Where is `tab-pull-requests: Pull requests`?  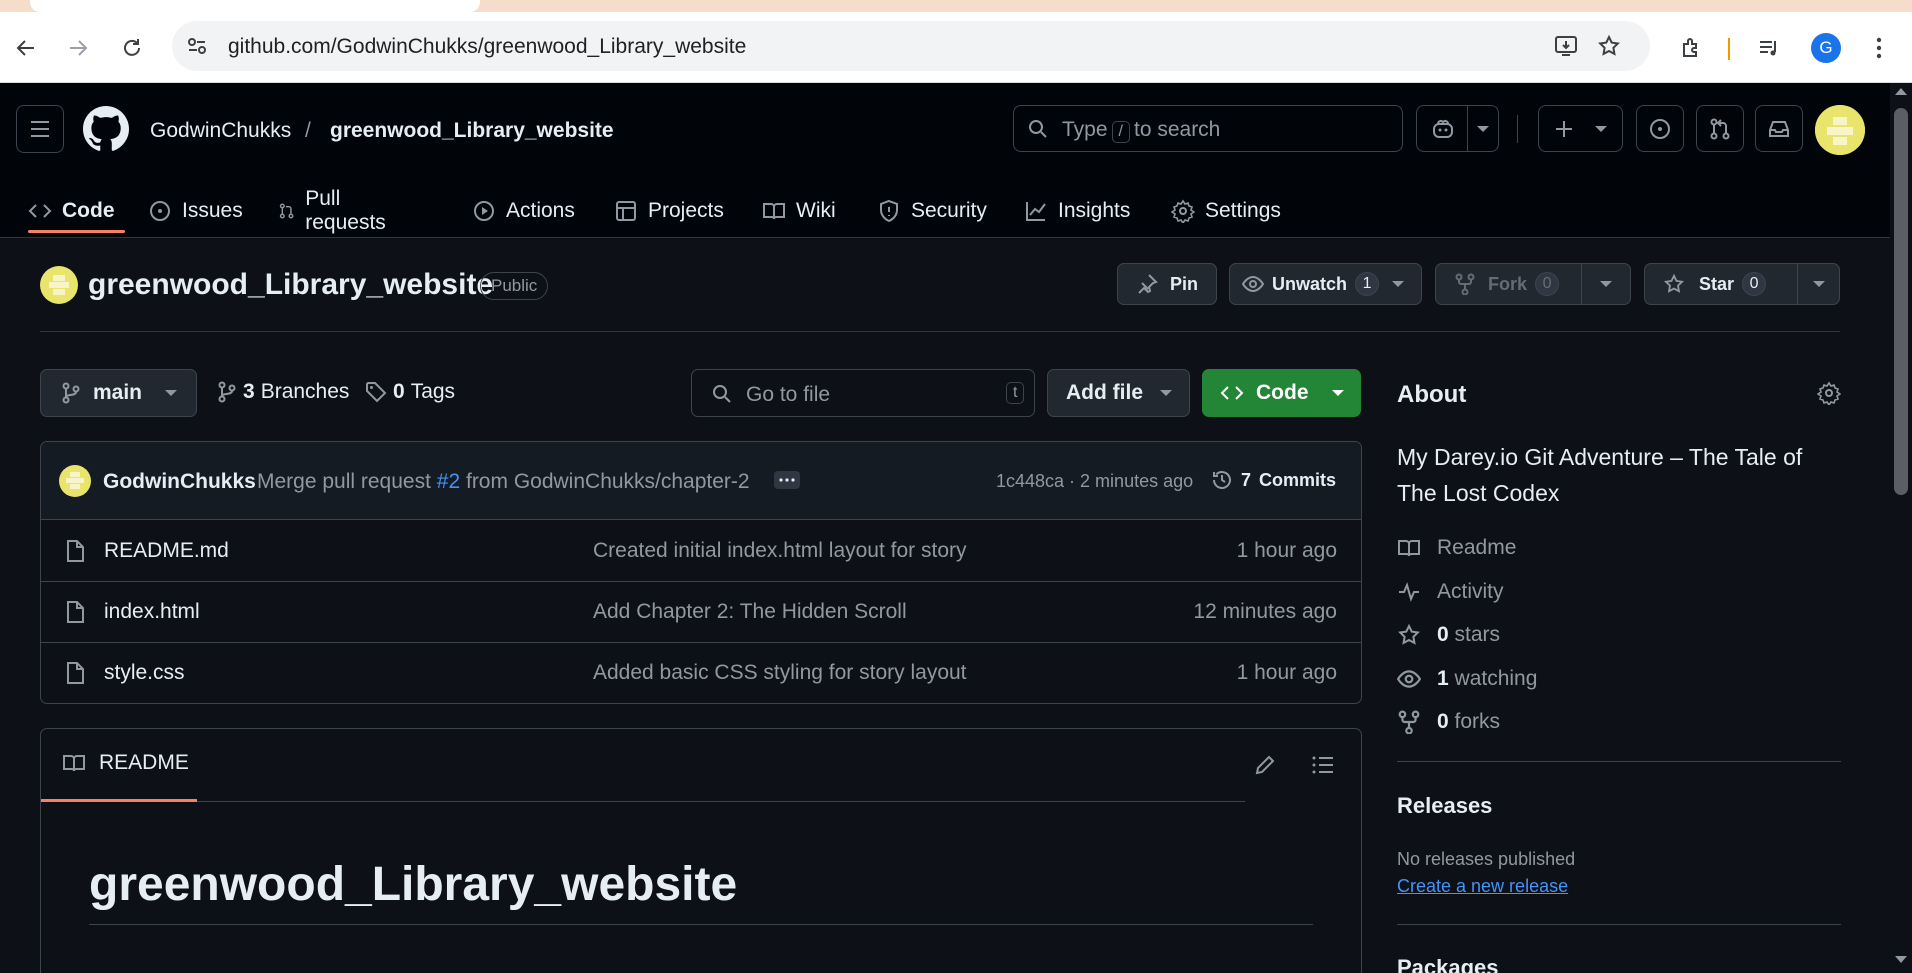
tab-pull-requests: Pull requests is located at coordinates (335, 210).